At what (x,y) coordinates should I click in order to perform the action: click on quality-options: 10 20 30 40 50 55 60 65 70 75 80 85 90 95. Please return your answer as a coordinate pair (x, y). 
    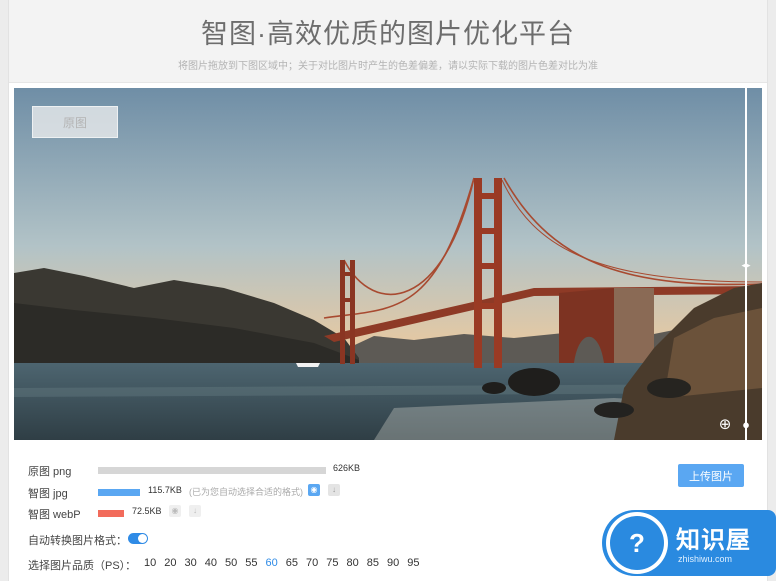
    Looking at the image, I should click on (286, 563).